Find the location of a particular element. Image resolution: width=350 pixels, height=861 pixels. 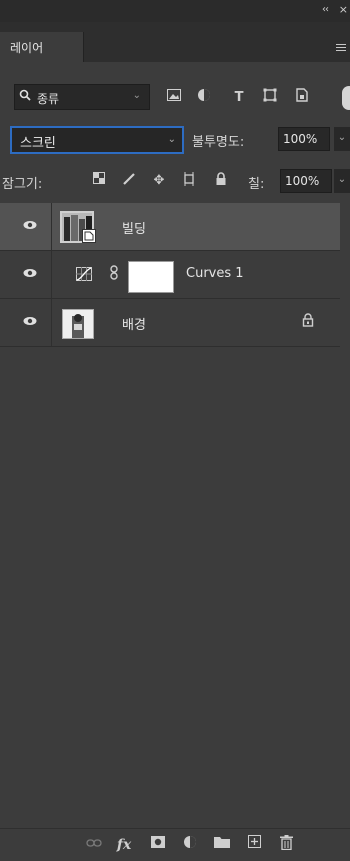

blend-row: 스크린 ⌄ 불투명도: 100% ⌄ is located at coordinates (175, 140).